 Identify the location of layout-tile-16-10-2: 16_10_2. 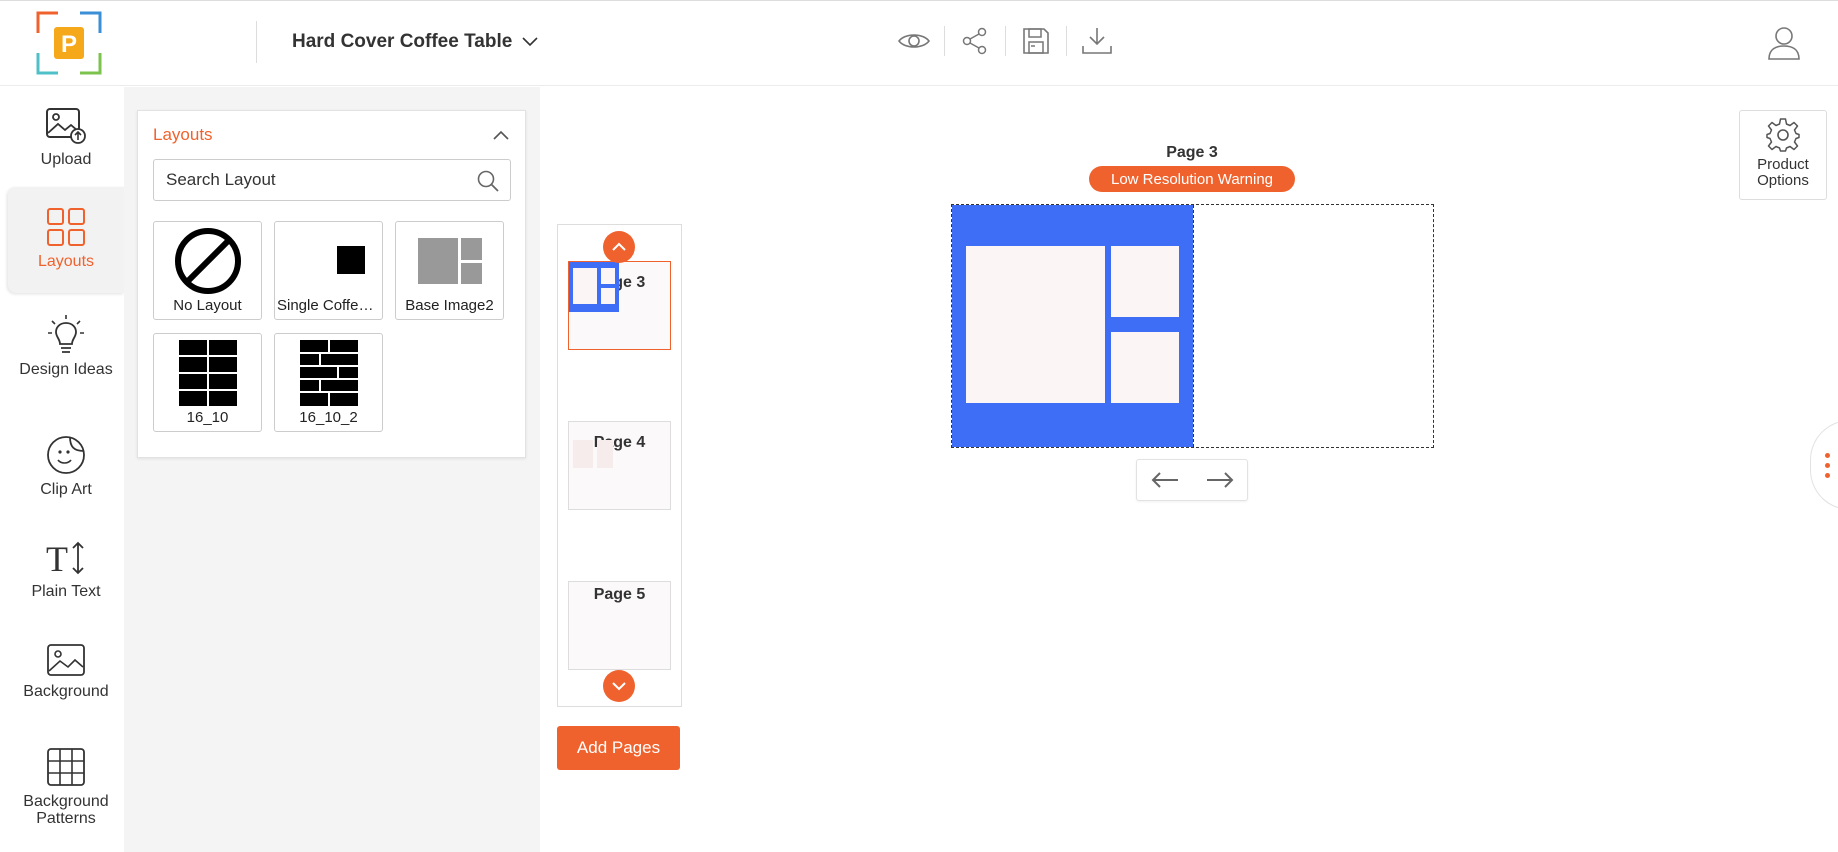
(328, 382).